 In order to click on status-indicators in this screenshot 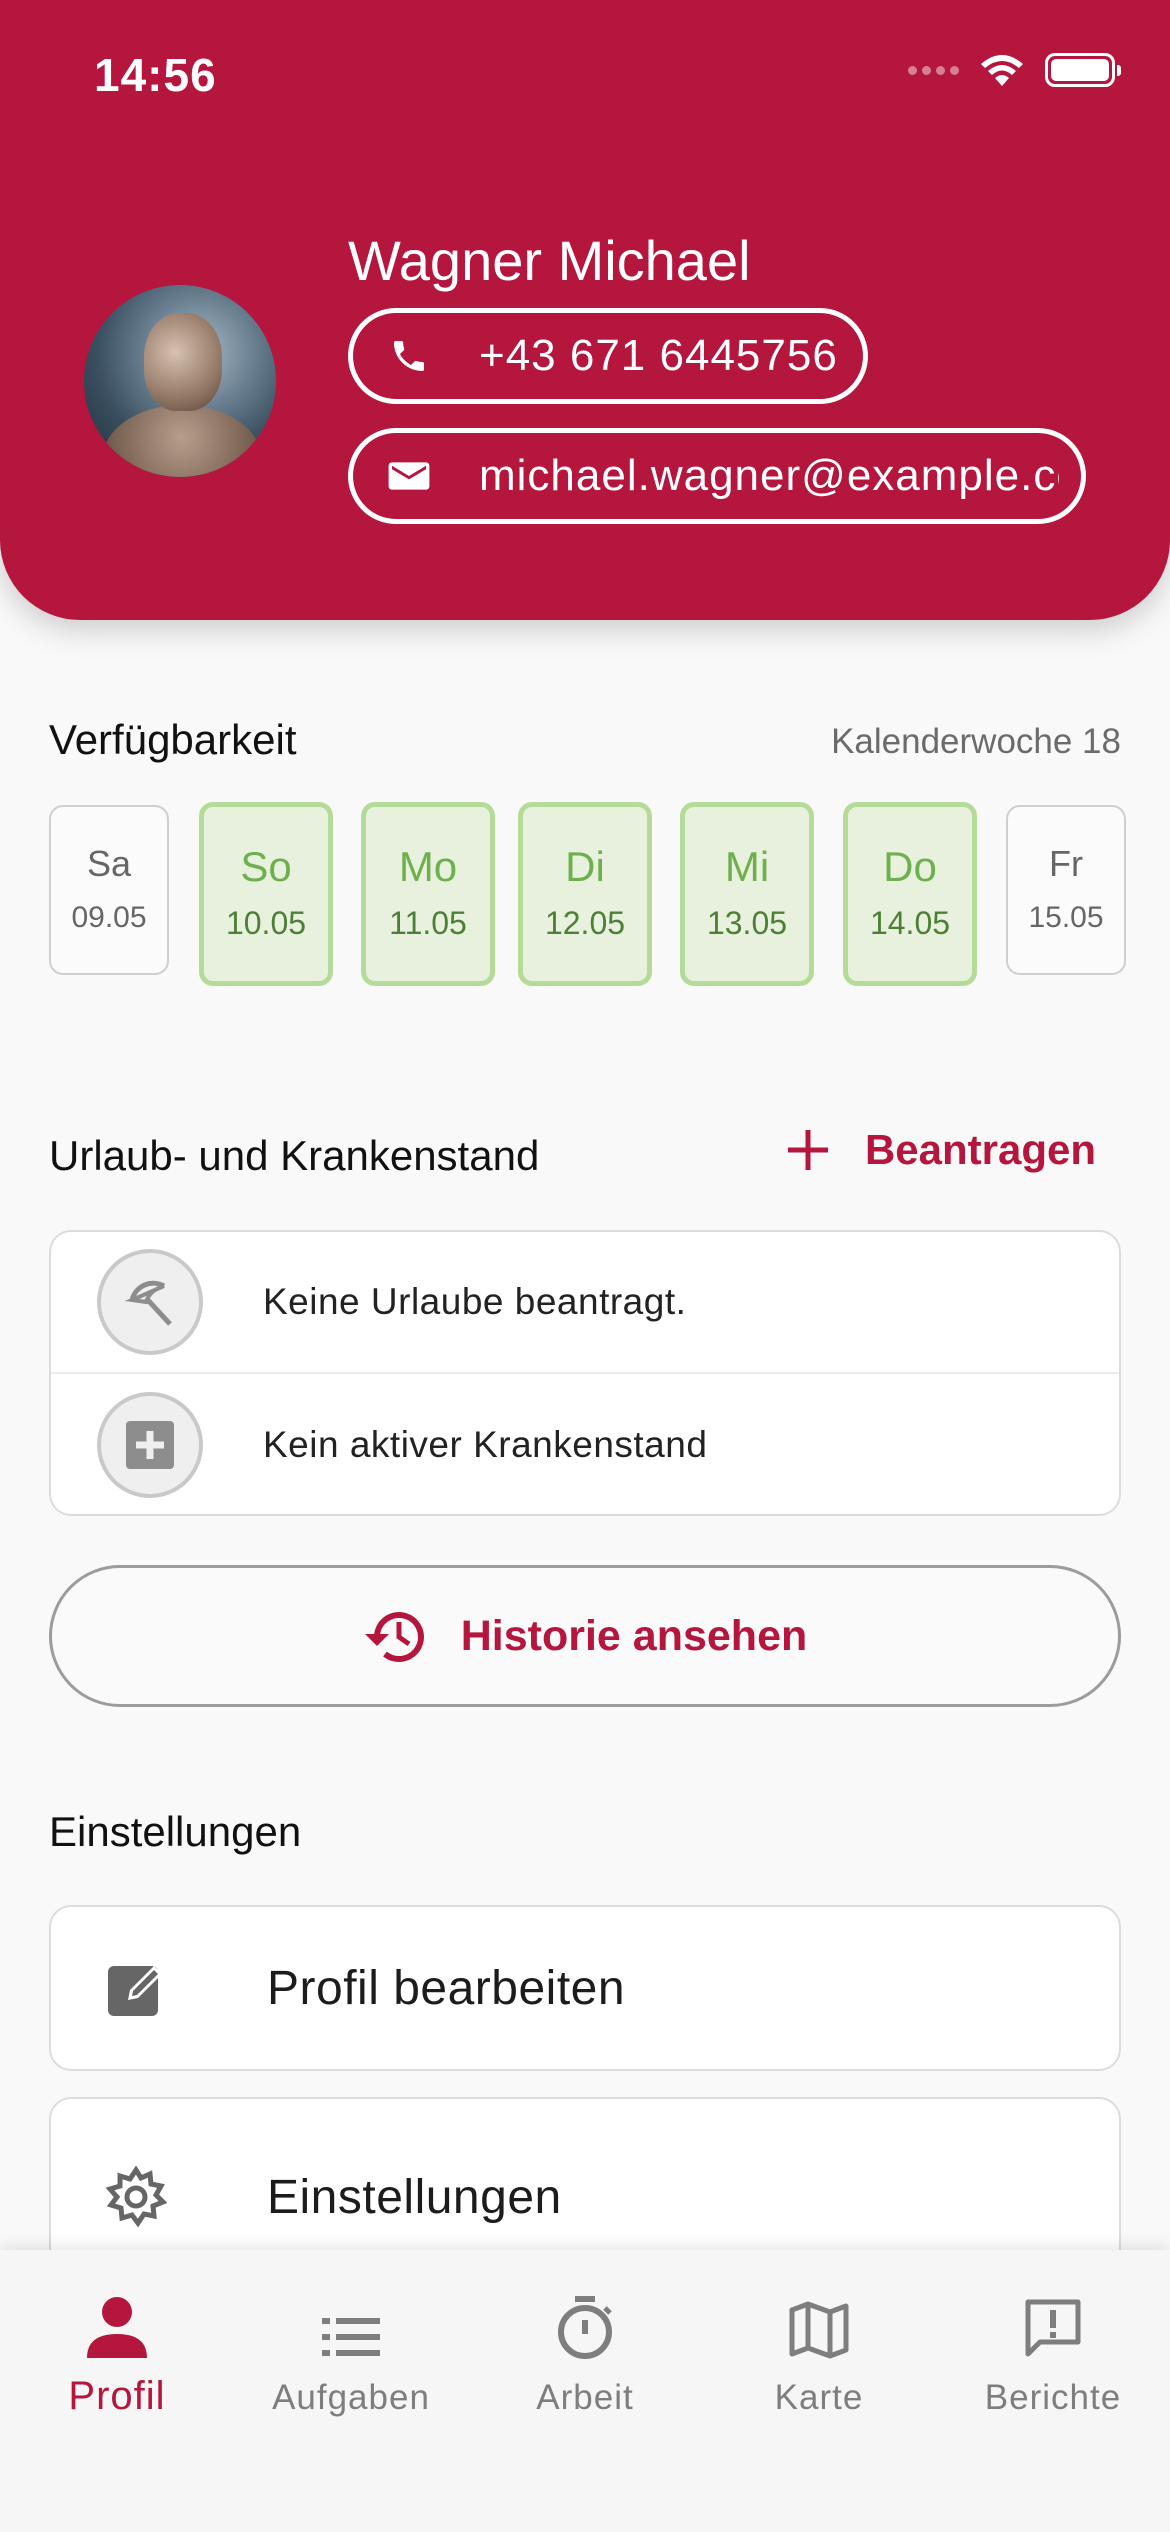, I will do `click(1014, 70)`.